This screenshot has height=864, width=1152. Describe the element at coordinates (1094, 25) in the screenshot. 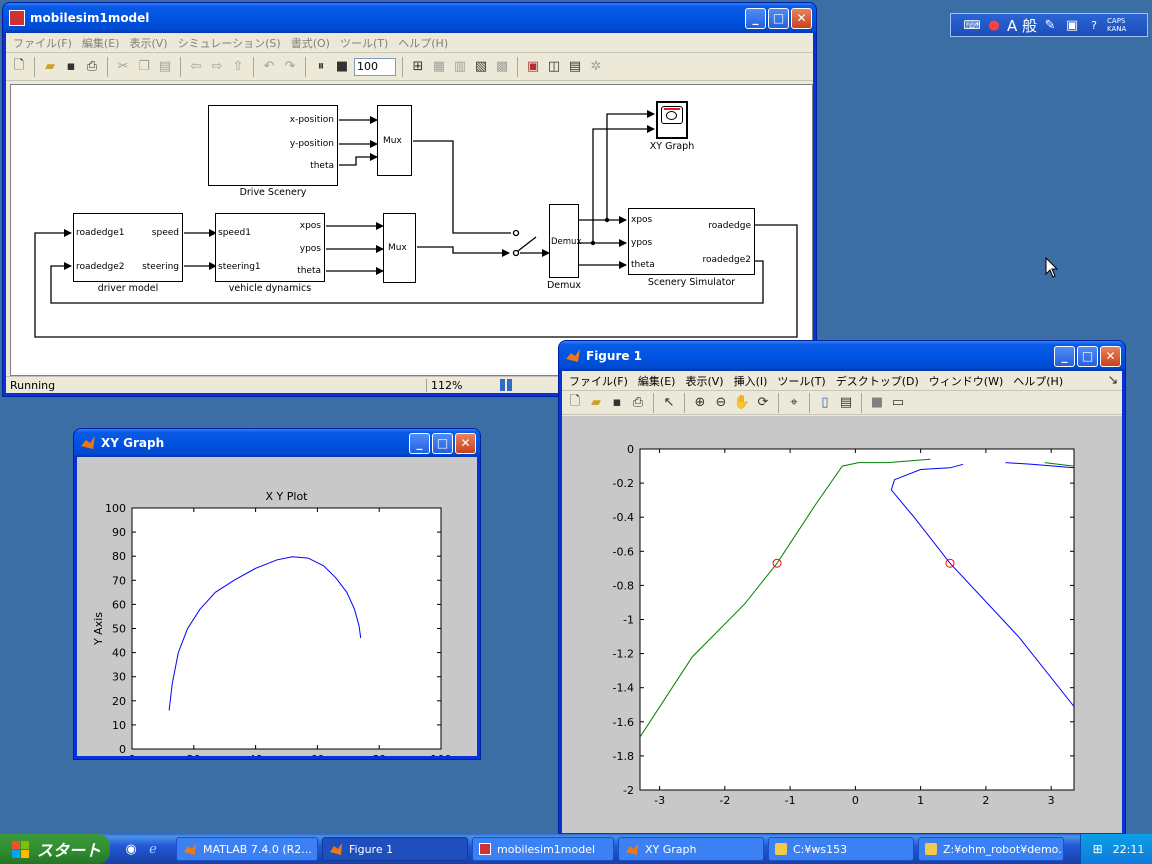

I see `help-icon: ?` at that location.